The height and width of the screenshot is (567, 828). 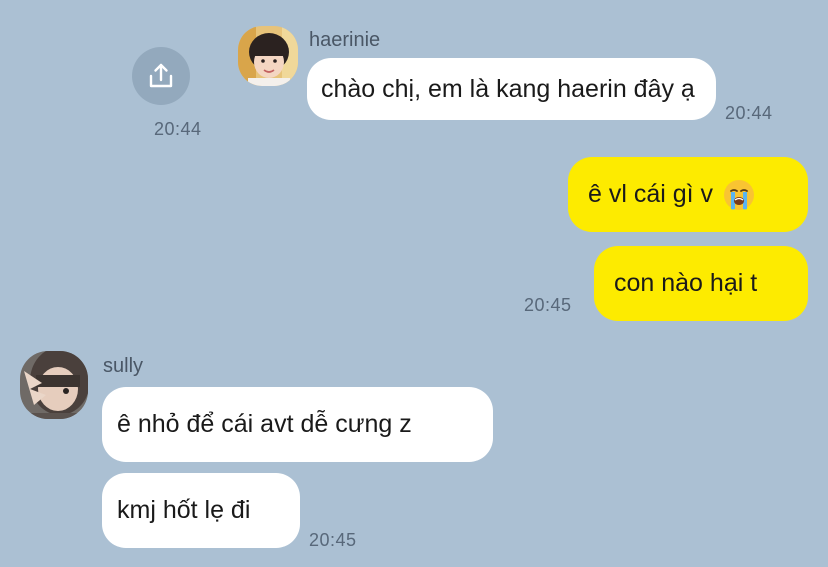 I want to click on message-bubble: ê nhỏ để cái avt dễ cưng z, so click(x=297, y=424).